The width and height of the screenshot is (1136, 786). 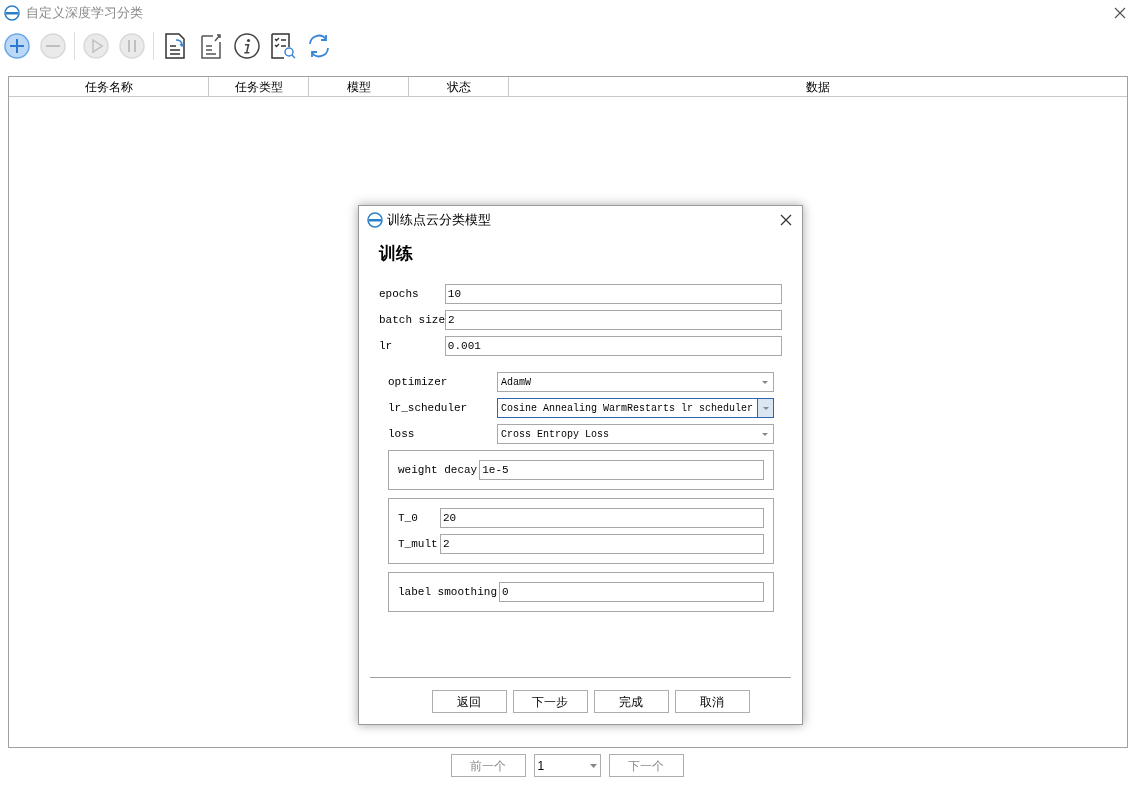 What do you see at coordinates (359, 86) in the screenshot?
I see `column-header: 模型` at bounding box center [359, 86].